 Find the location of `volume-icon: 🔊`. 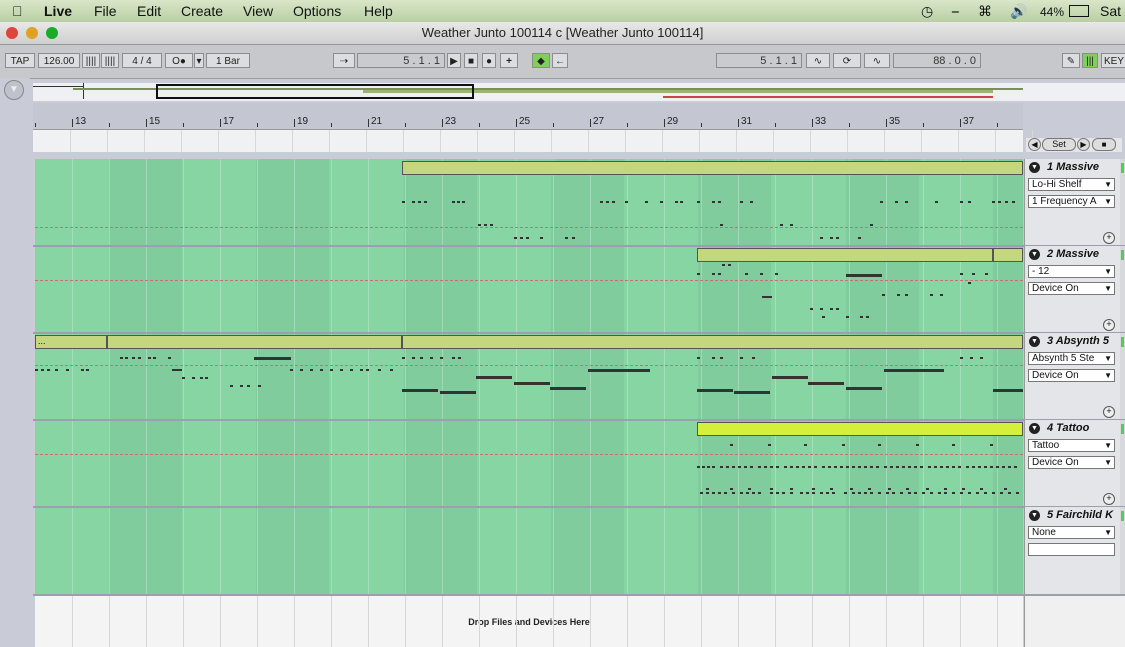

volume-icon: 🔊 is located at coordinates (1018, 11).